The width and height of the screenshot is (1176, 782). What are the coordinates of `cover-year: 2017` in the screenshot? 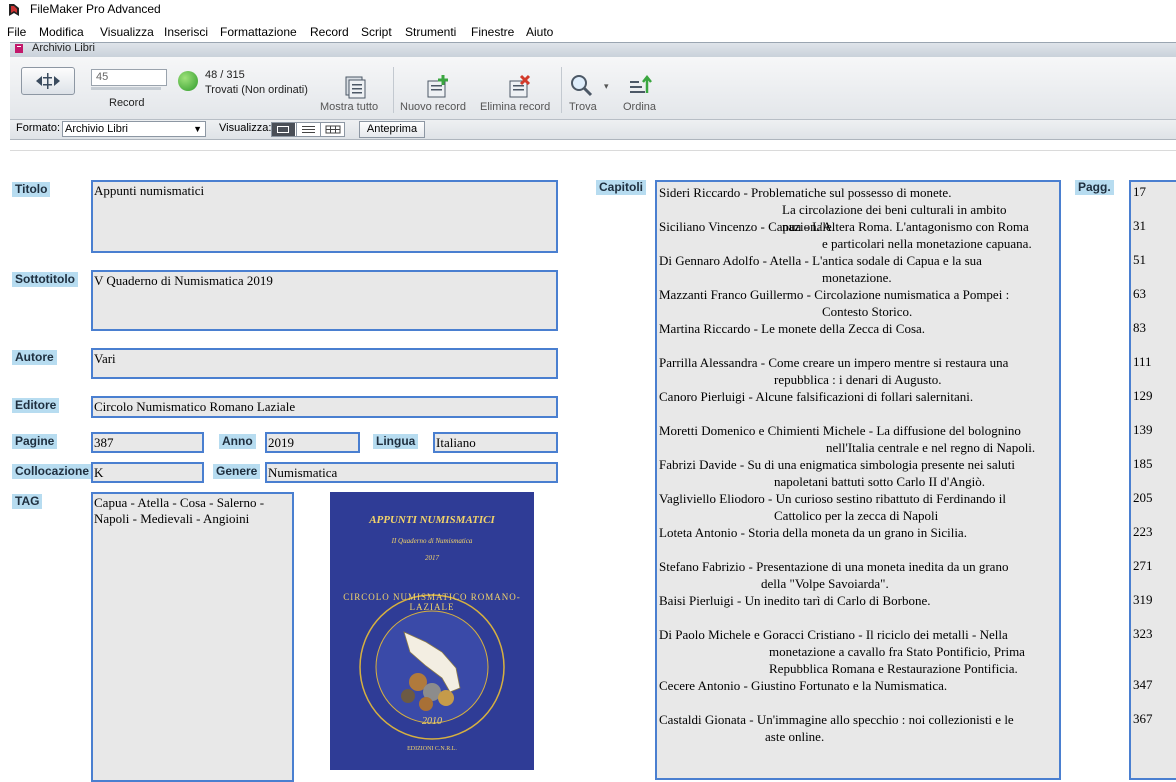 It's located at (432, 558).